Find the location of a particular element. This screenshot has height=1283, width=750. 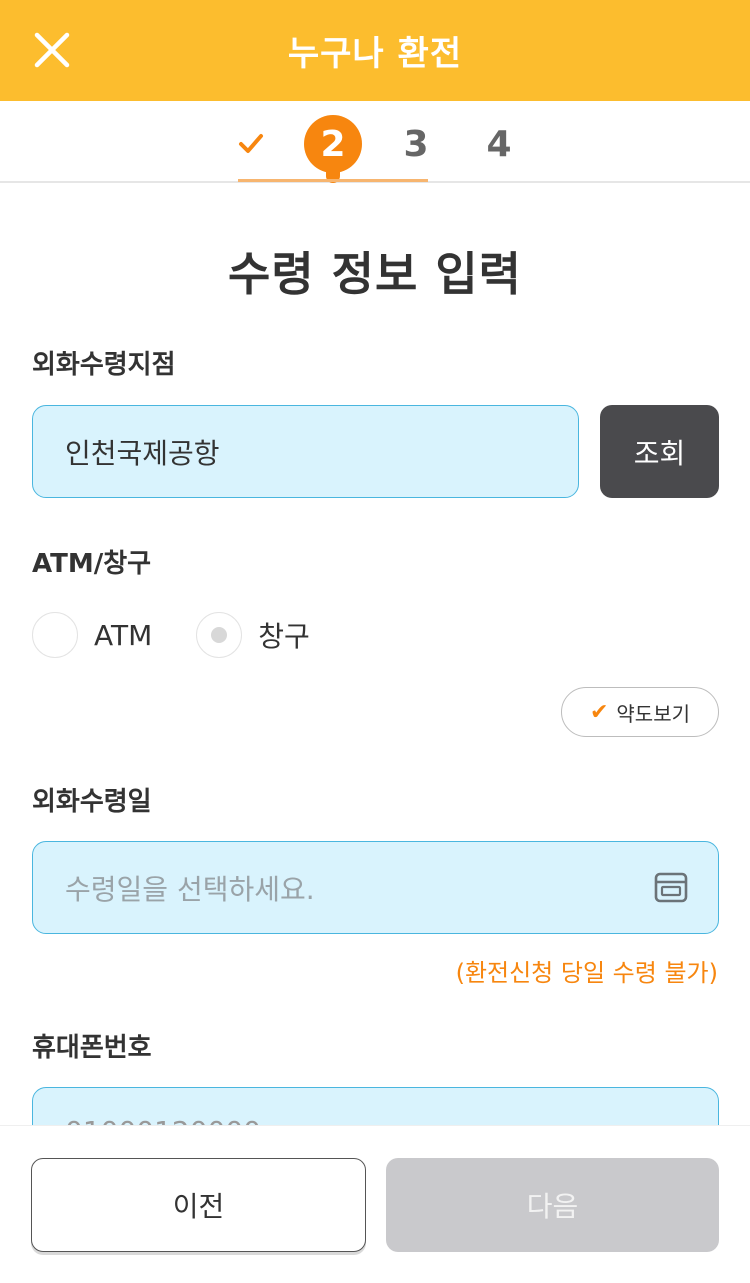

lookup-button: 조회 is located at coordinates (659, 451).